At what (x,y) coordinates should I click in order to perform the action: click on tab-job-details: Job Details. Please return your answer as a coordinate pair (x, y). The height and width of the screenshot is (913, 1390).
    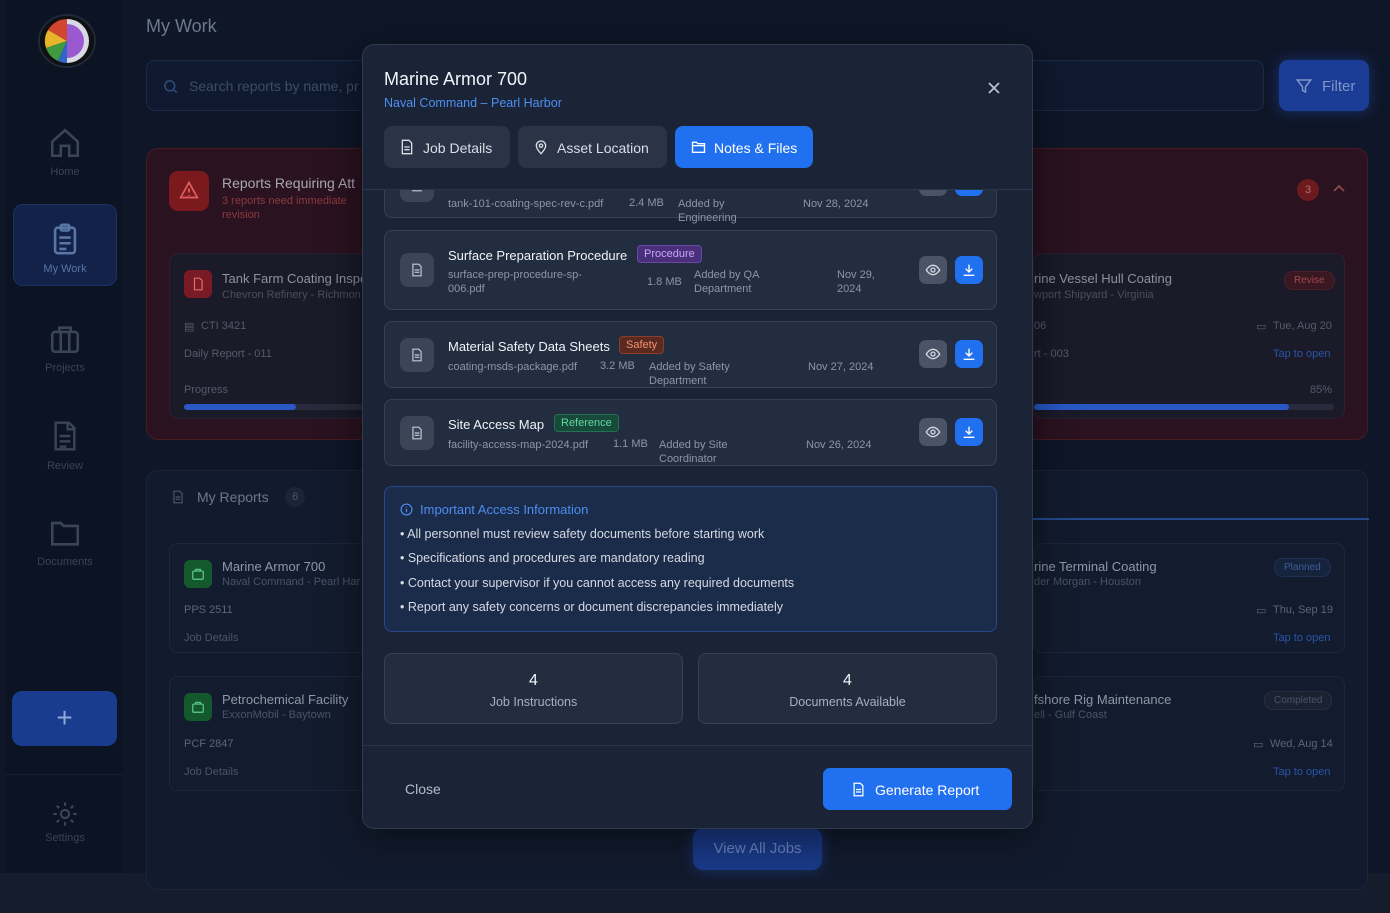
    Looking at the image, I should click on (447, 147).